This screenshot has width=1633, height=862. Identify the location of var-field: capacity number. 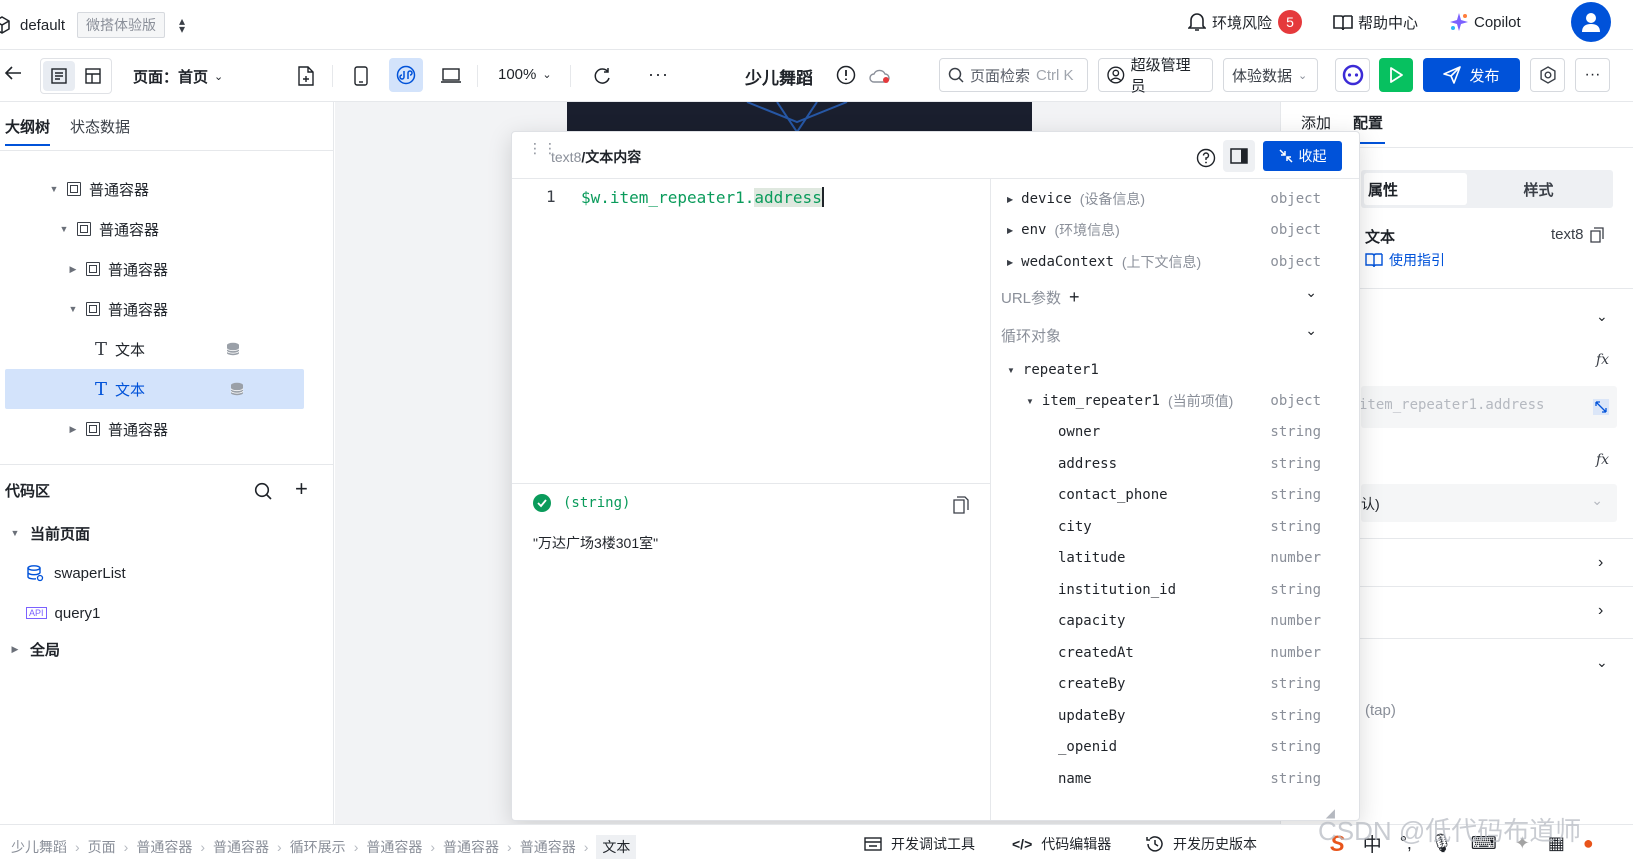
(1166, 621).